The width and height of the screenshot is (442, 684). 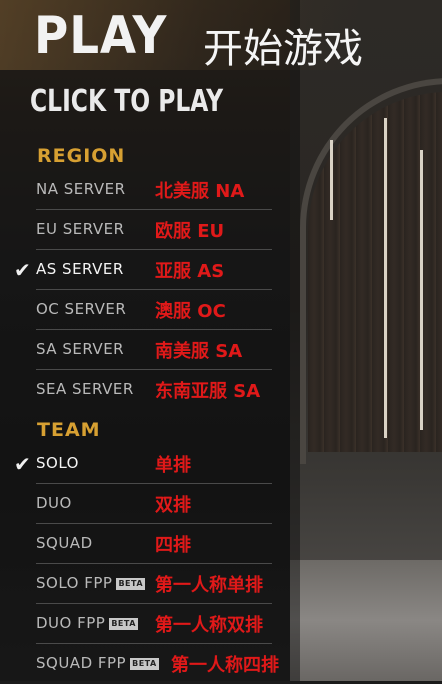 I want to click on team-option-cn-annotation: 单排, so click(x=173, y=465).